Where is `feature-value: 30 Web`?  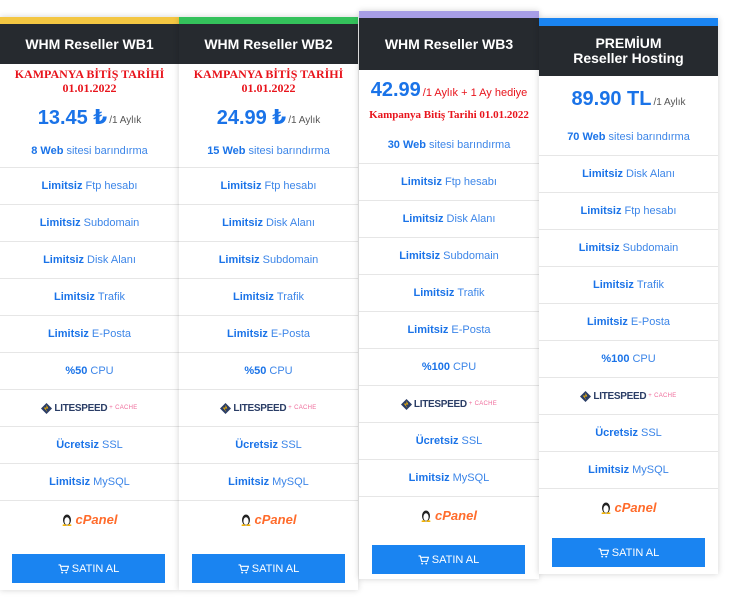
feature-value: 30 Web is located at coordinates (406, 144).